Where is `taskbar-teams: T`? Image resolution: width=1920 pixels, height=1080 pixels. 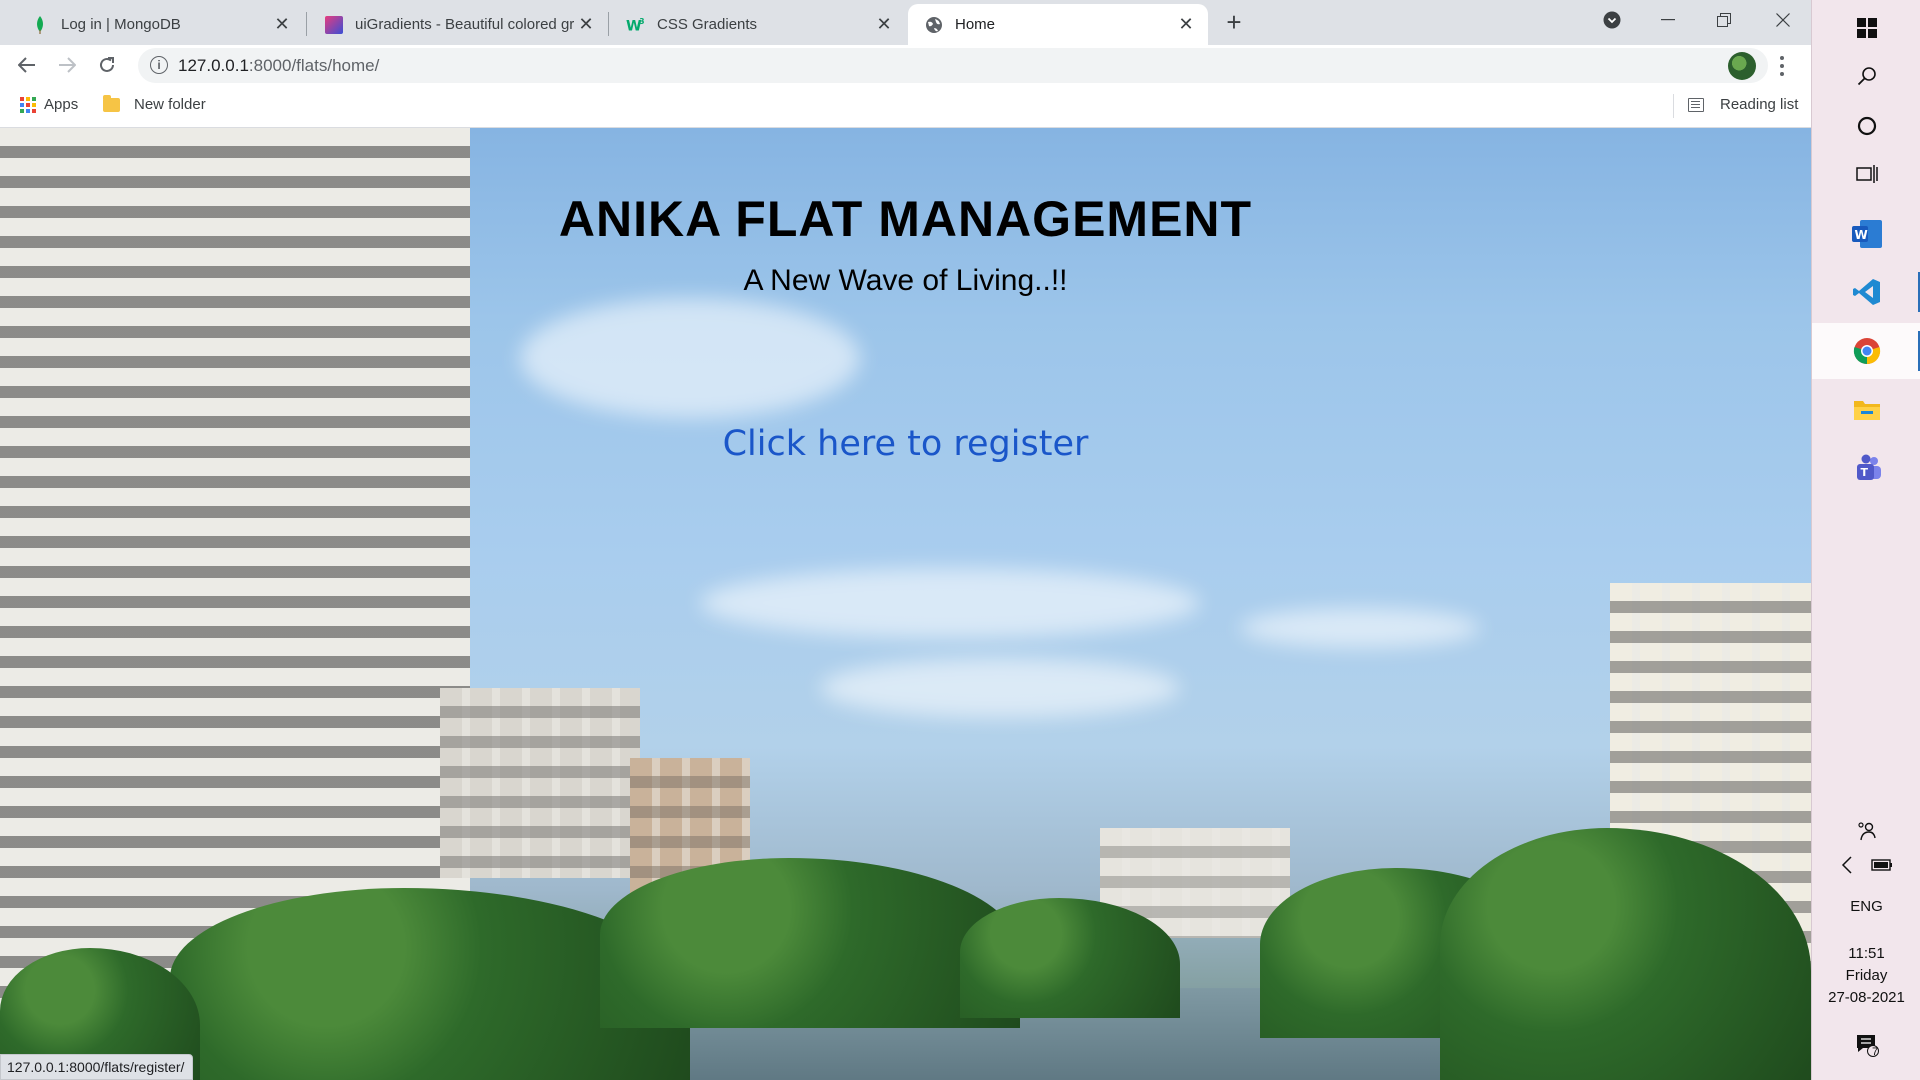
taskbar-teams: T is located at coordinates (1866, 468).